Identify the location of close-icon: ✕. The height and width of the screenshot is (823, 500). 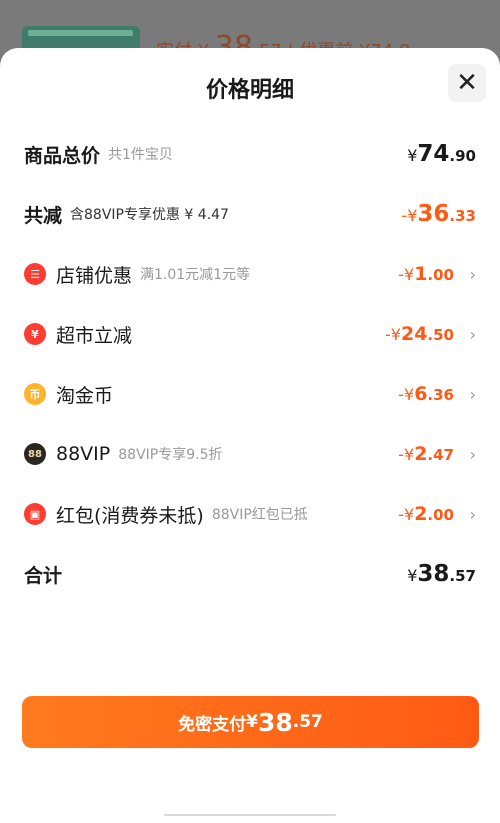
(467, 83).